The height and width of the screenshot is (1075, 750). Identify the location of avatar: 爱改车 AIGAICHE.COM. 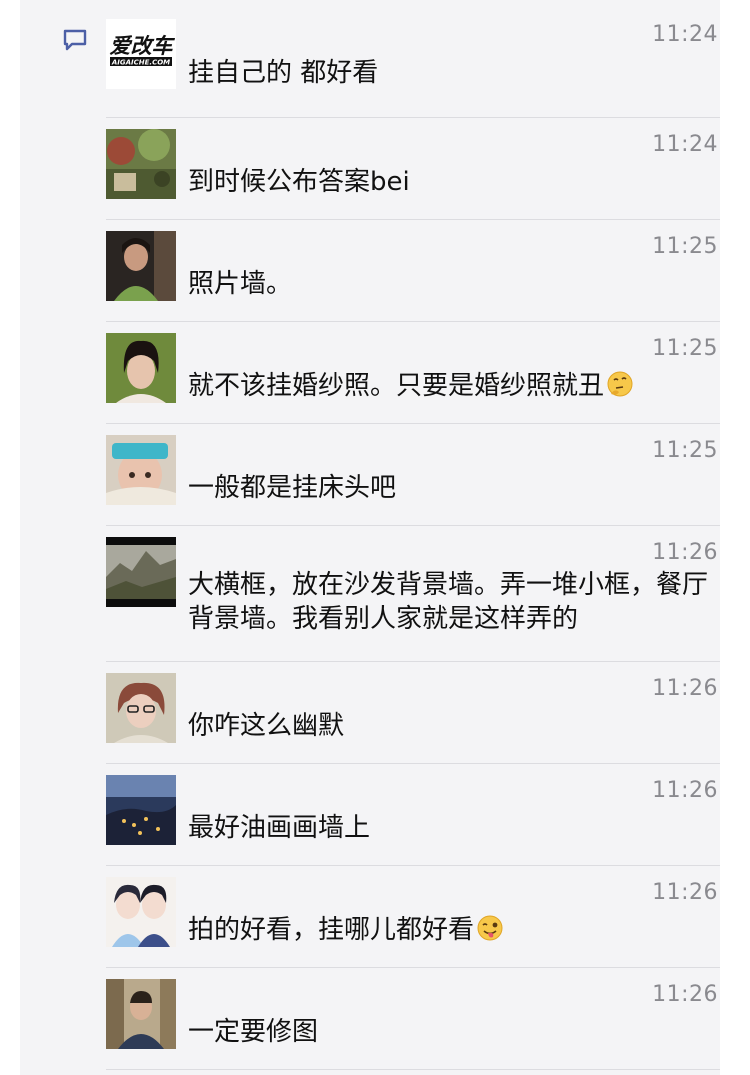
(141, 54).